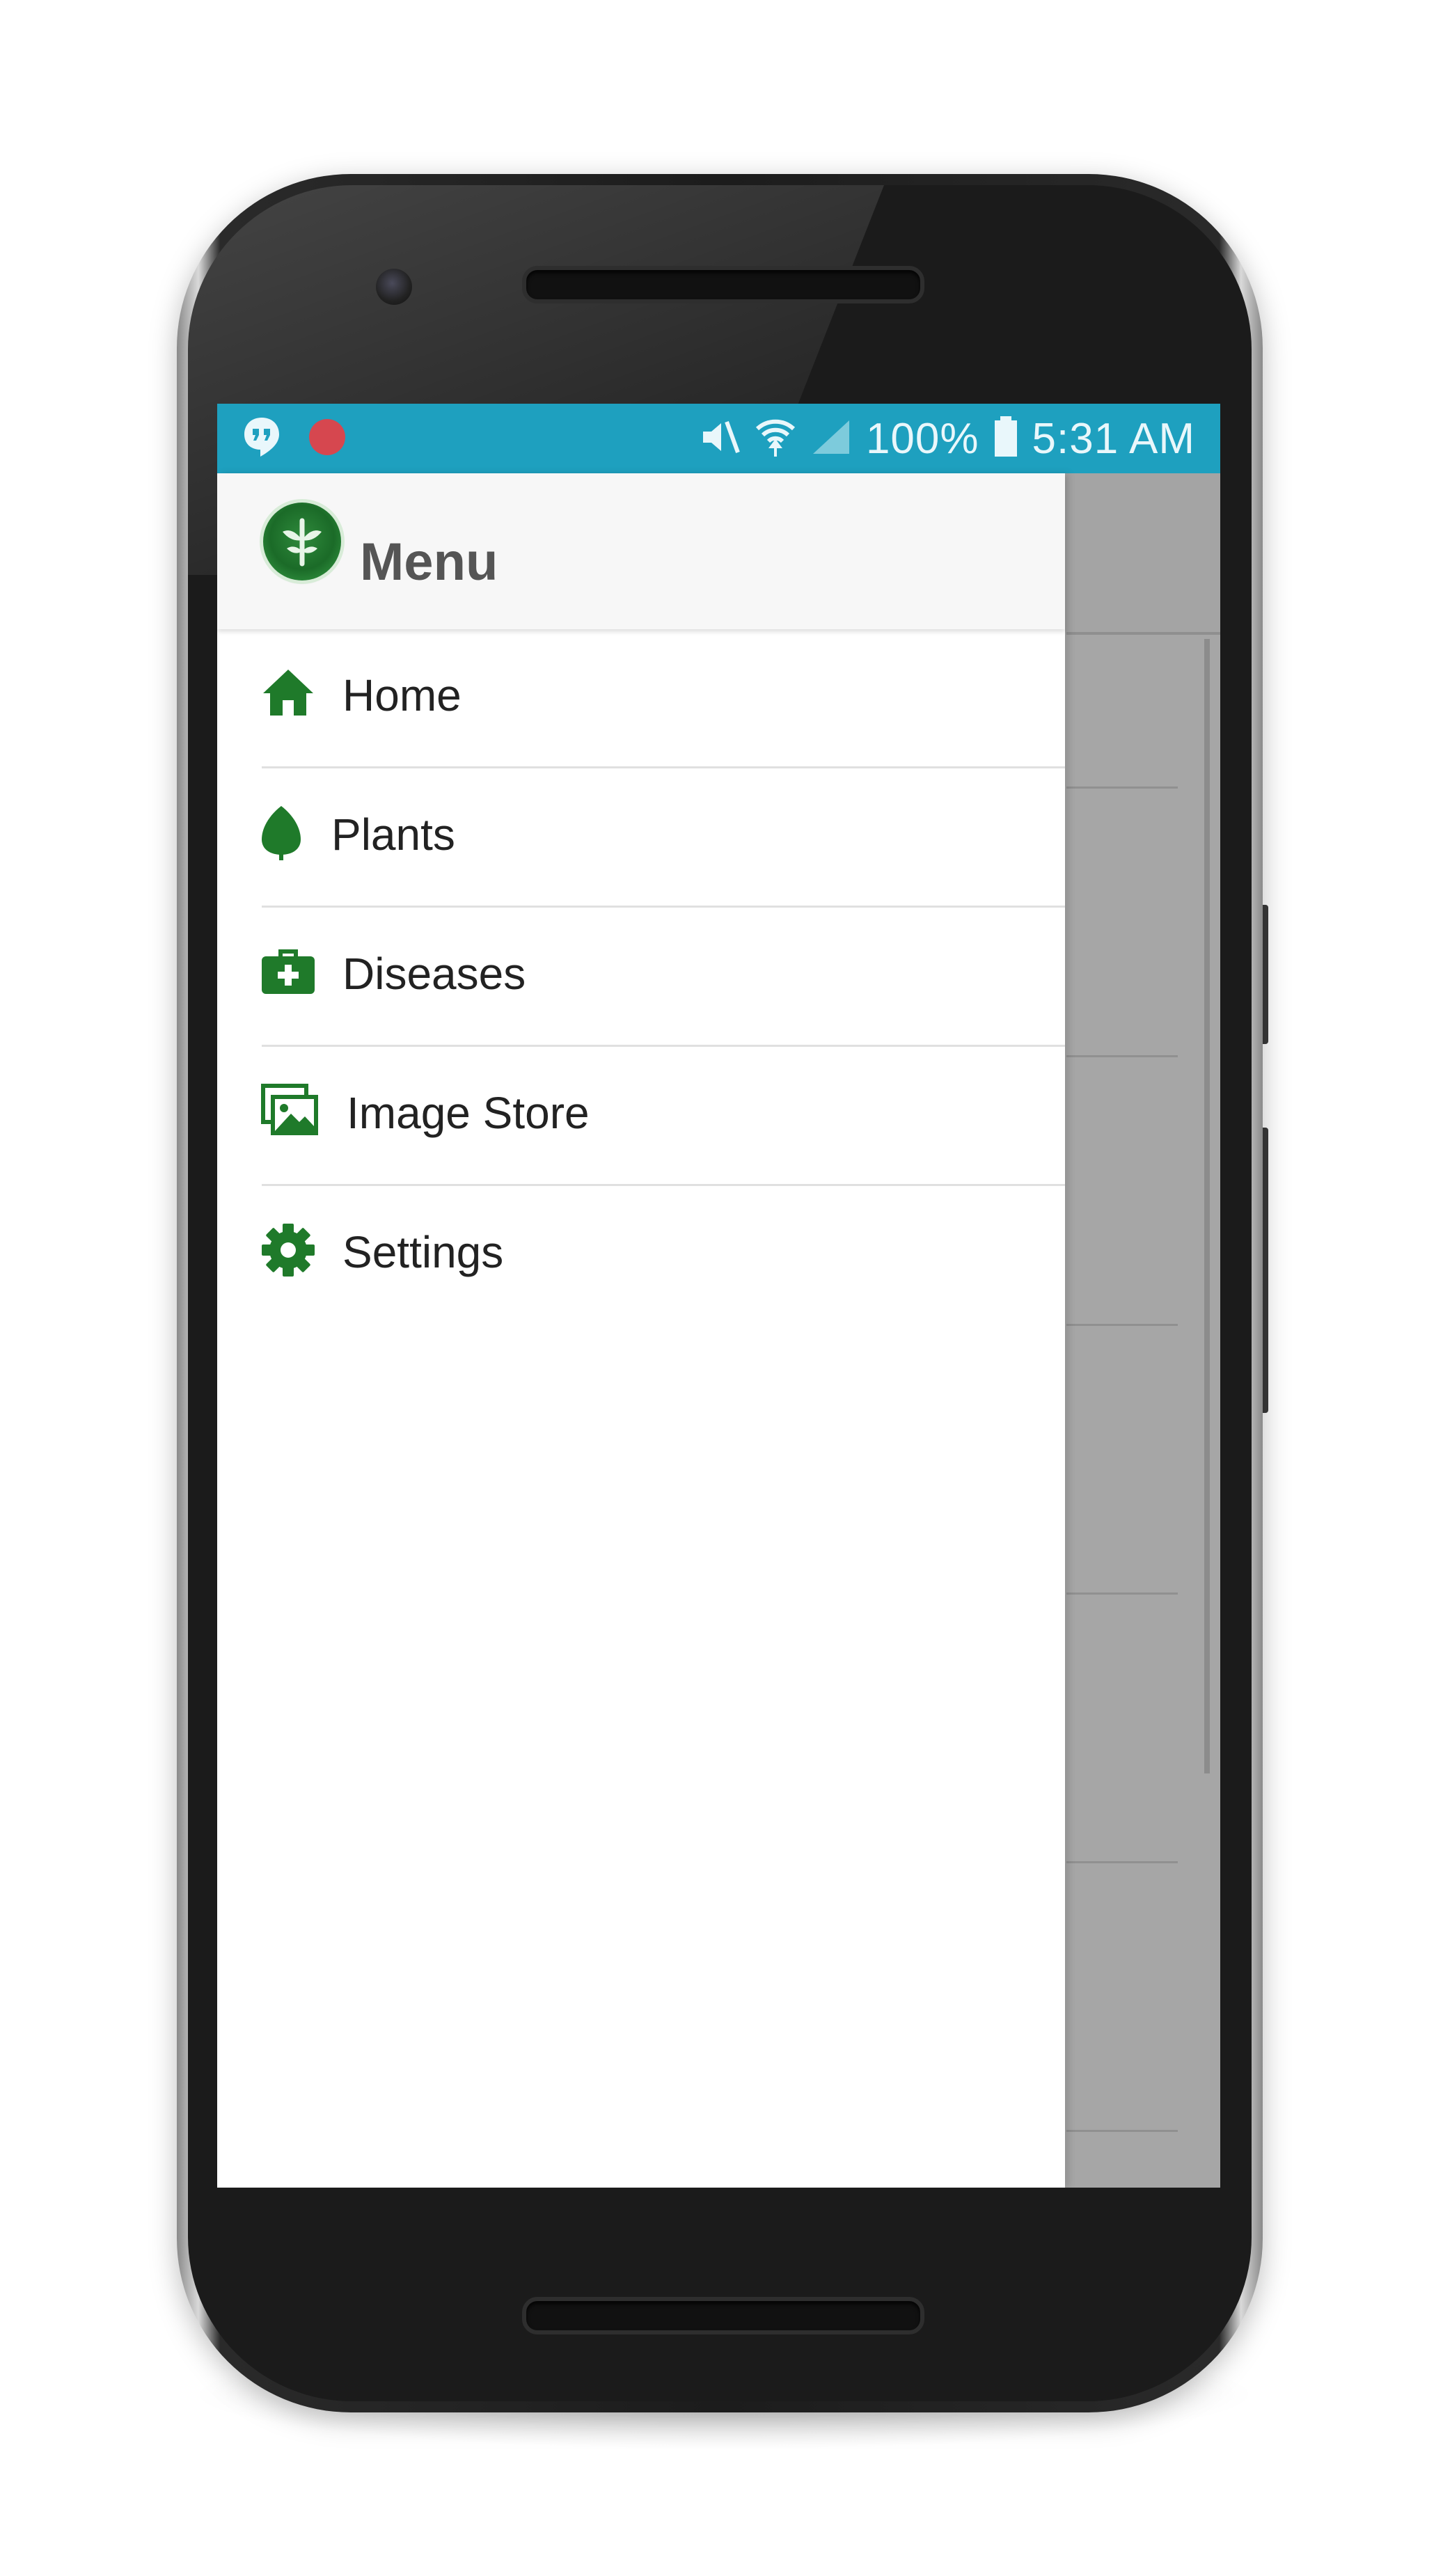  I want to click on status-bar-left, so click(294, 438).